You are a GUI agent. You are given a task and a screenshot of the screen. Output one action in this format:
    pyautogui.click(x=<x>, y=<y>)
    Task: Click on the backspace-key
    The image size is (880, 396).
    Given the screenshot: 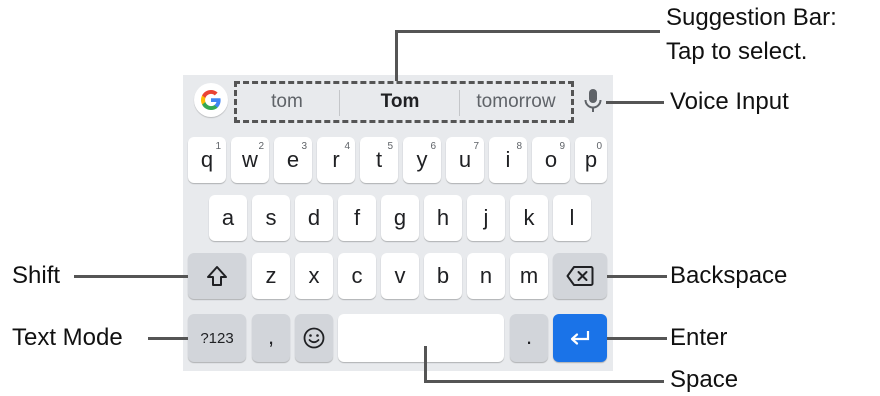 What is the action you would take?
    pyautogui.click(x=580, y=276)
    